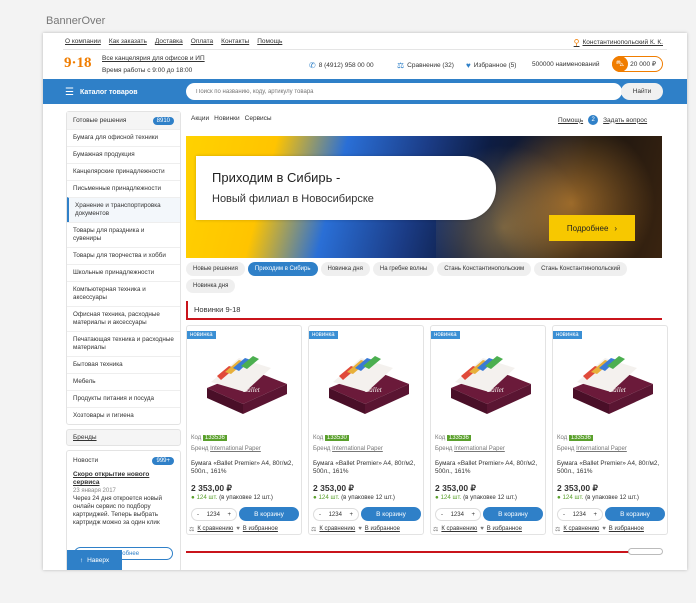 The height and width of the screenshot is (603, 696). I want to click on chip: Стань Константинопольский, so click(581, 269).